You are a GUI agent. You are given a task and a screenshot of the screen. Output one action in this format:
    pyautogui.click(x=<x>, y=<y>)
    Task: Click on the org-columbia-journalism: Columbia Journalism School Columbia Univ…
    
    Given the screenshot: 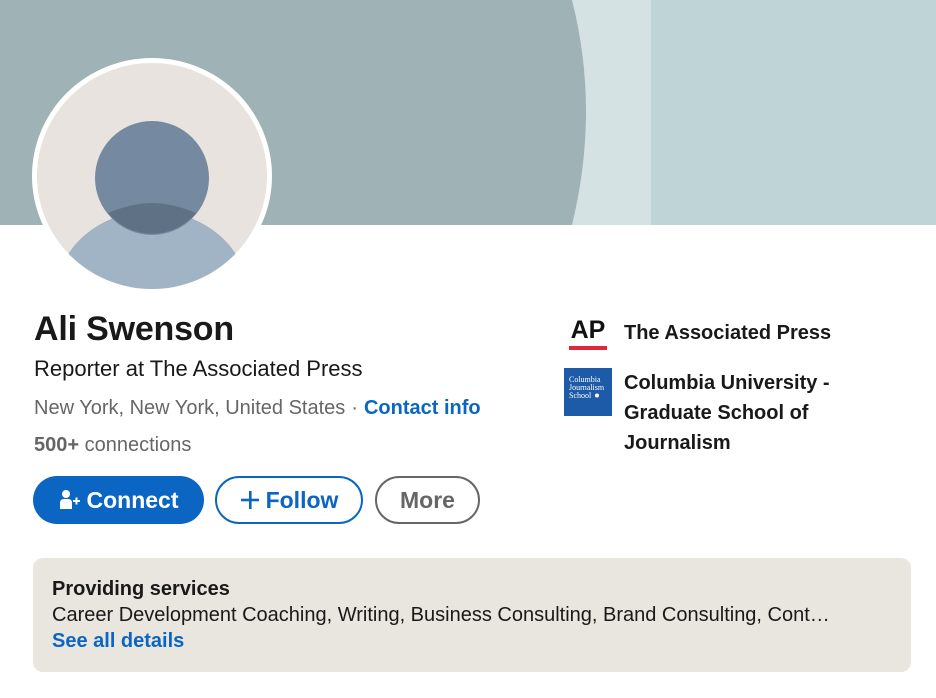 What is the action you would take?
    pyautogui.click(x=714, y=413)
    